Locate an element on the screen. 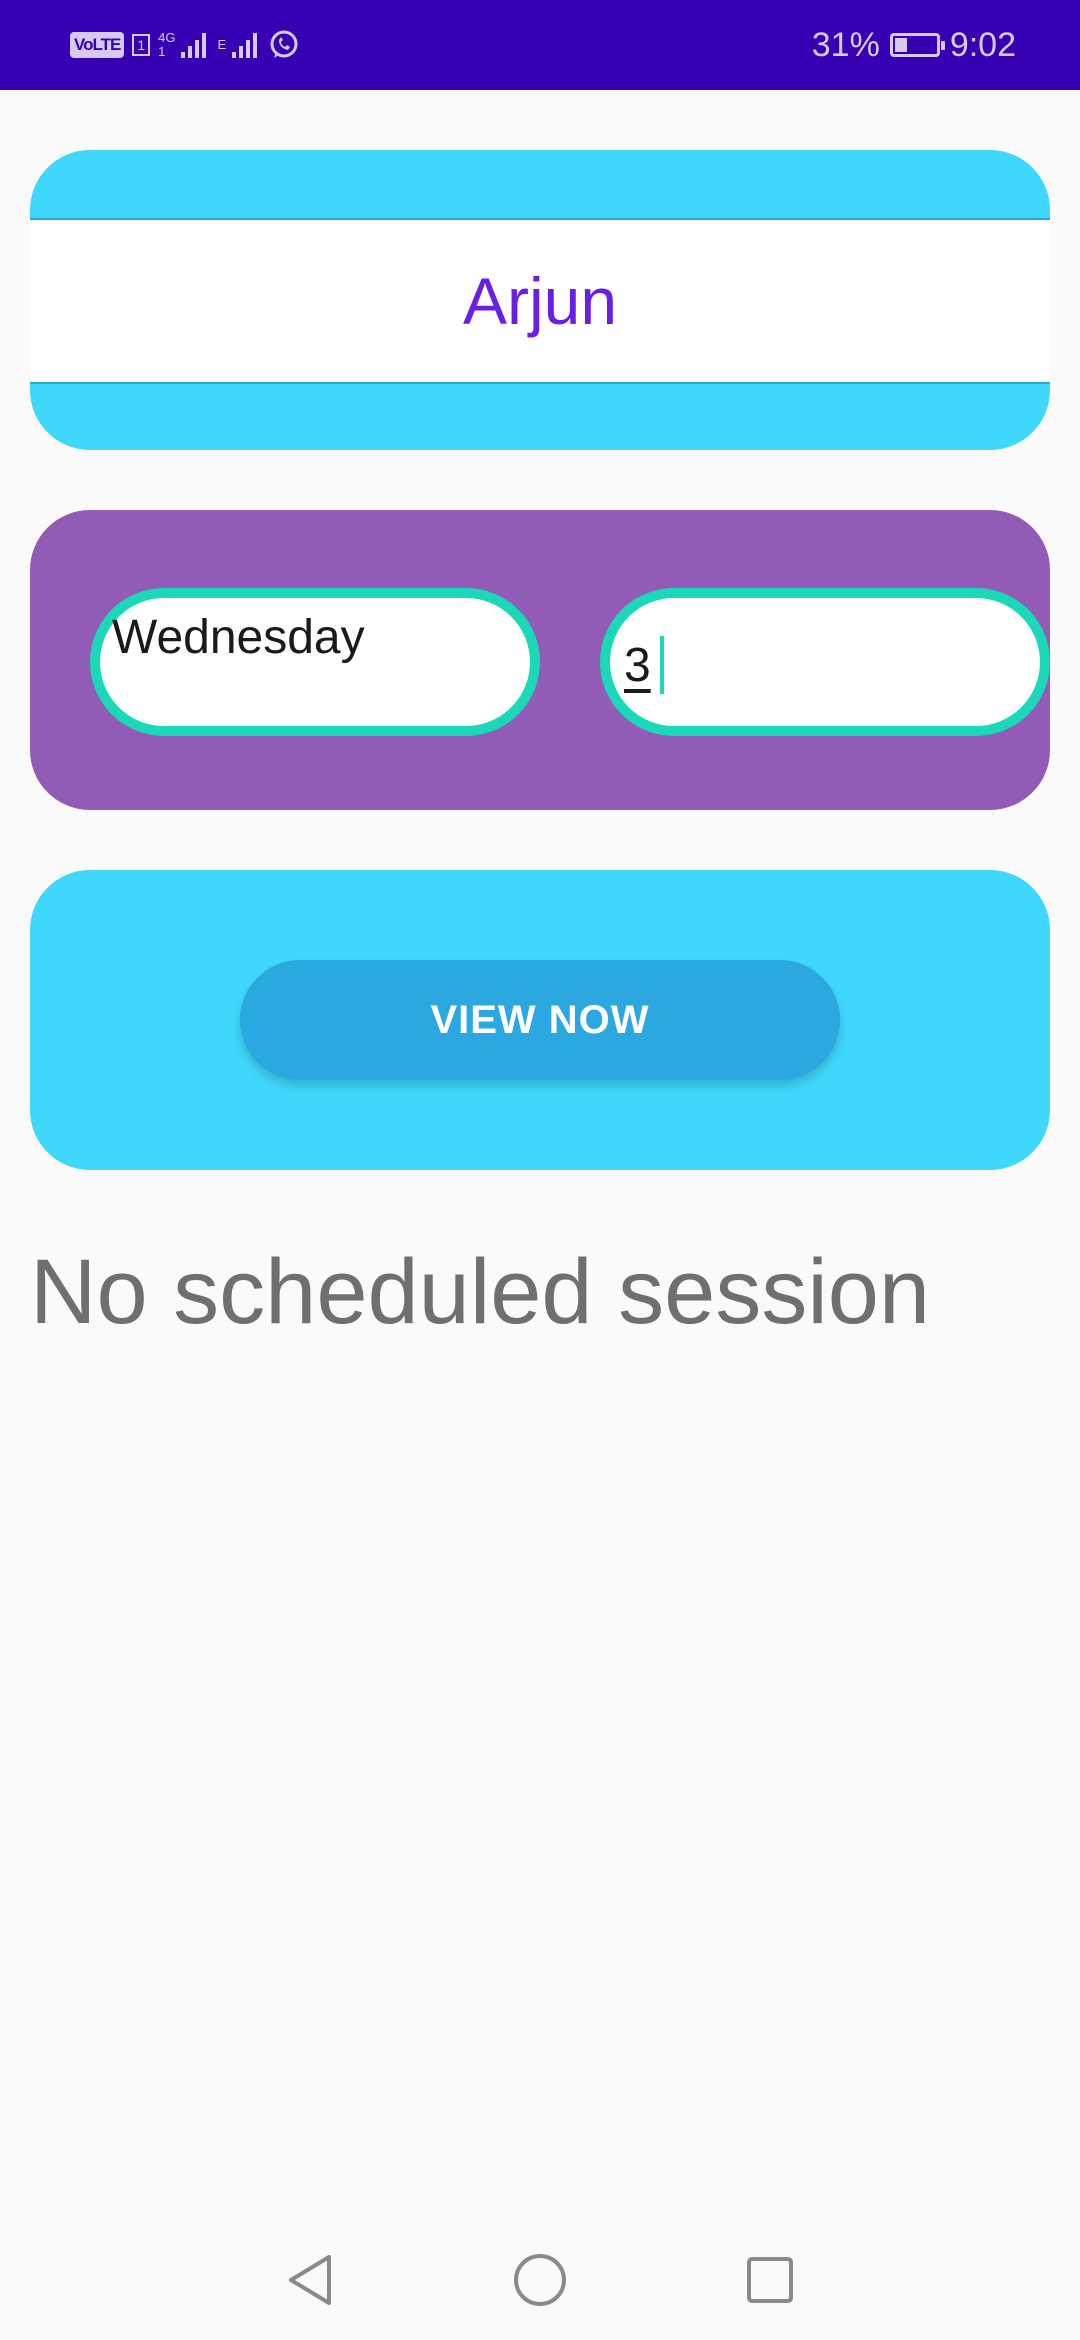  back-icon is located at coordinates (310, 2280).